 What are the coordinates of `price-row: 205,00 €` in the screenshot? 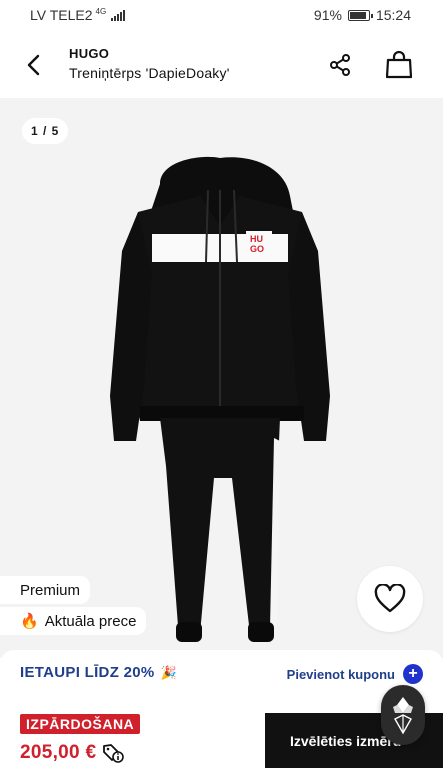 It's located at (72, 753).